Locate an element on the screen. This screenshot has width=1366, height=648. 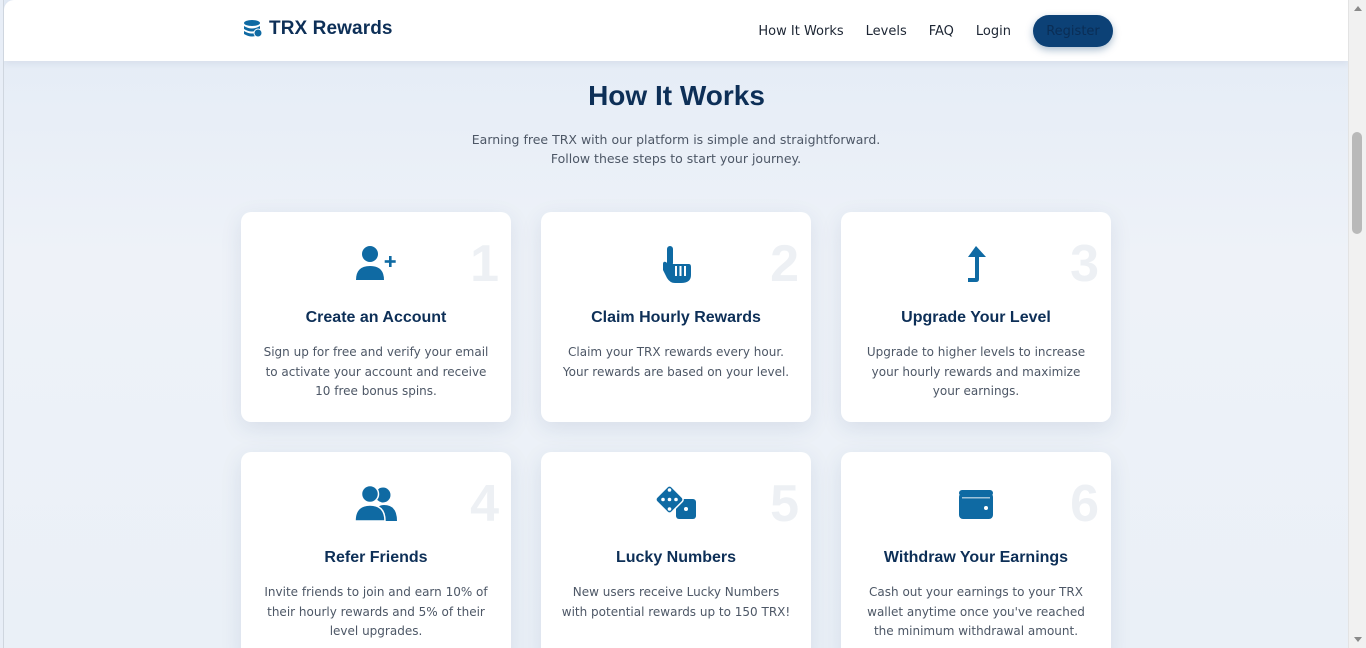
nav-levels: Levels is located at coordinates (886, 31).